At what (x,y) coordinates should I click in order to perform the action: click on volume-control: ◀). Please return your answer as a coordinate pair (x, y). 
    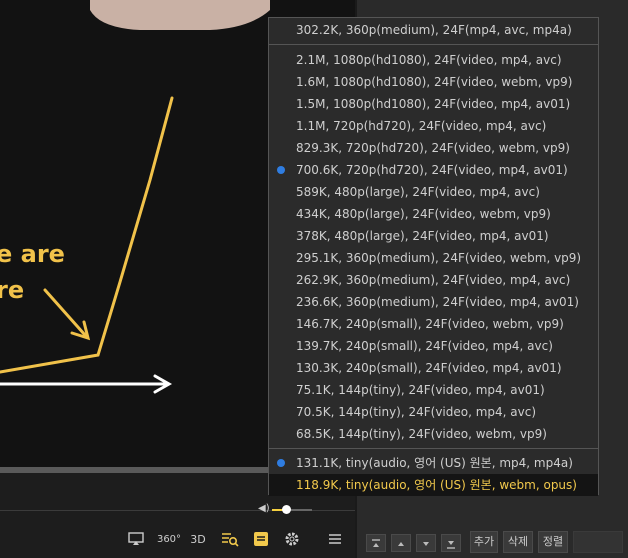
    Looking at the image, I should click on (288, 510).